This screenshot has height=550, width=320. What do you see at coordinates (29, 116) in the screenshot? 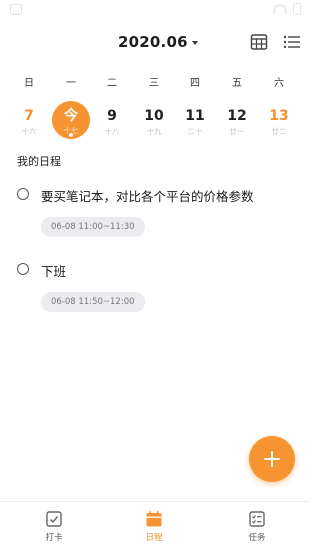
I see `day-number: 7` at bounding box center [29, 116].